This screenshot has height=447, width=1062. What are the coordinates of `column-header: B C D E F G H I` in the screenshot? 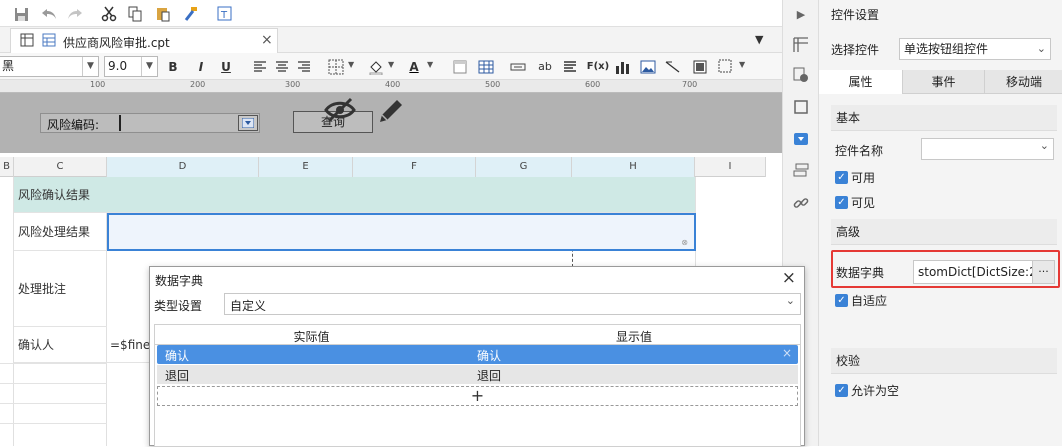 It's located at (383, 167).